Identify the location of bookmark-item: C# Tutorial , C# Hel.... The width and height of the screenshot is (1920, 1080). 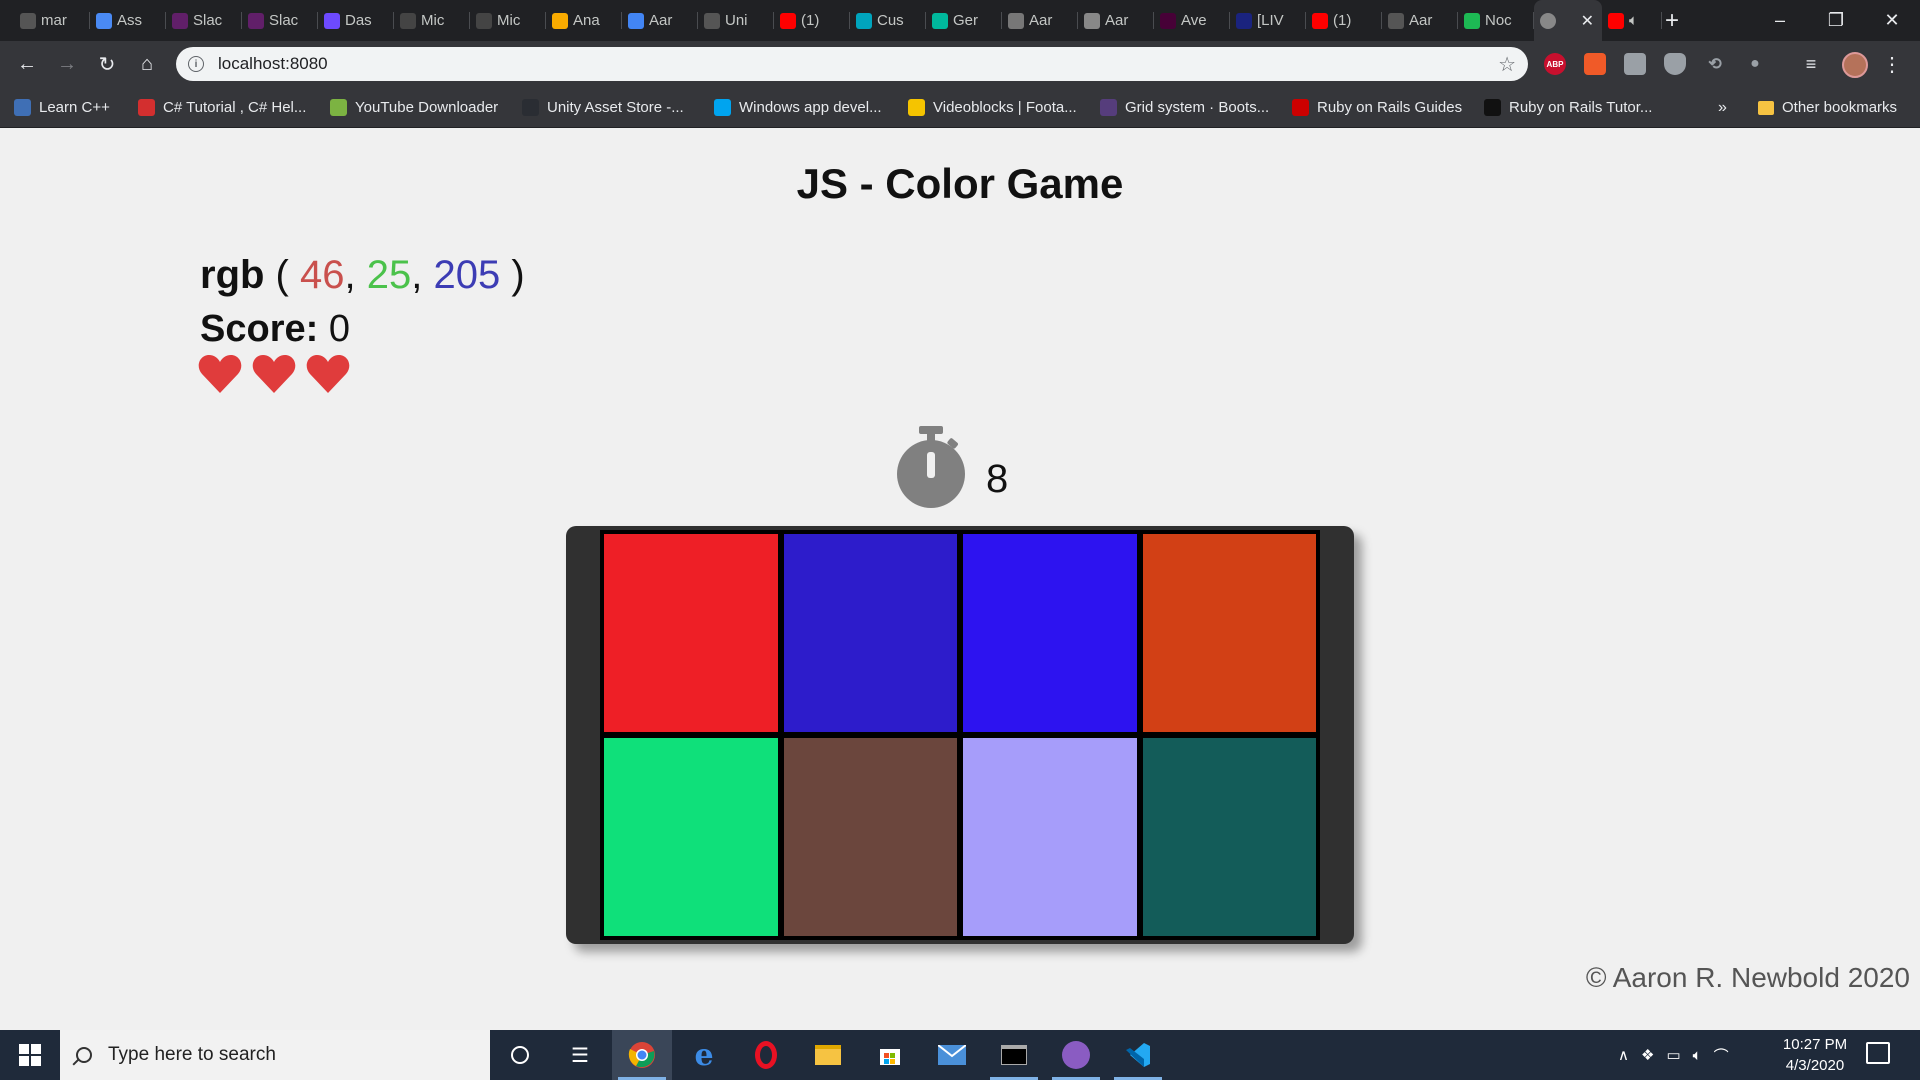
(222, 107).